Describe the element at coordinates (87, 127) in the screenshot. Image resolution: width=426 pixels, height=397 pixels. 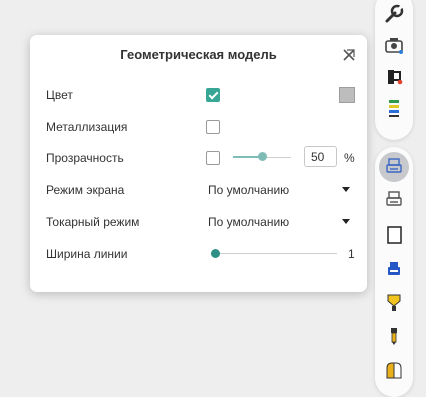
I see `metallic-label: Металлизация` at that location.